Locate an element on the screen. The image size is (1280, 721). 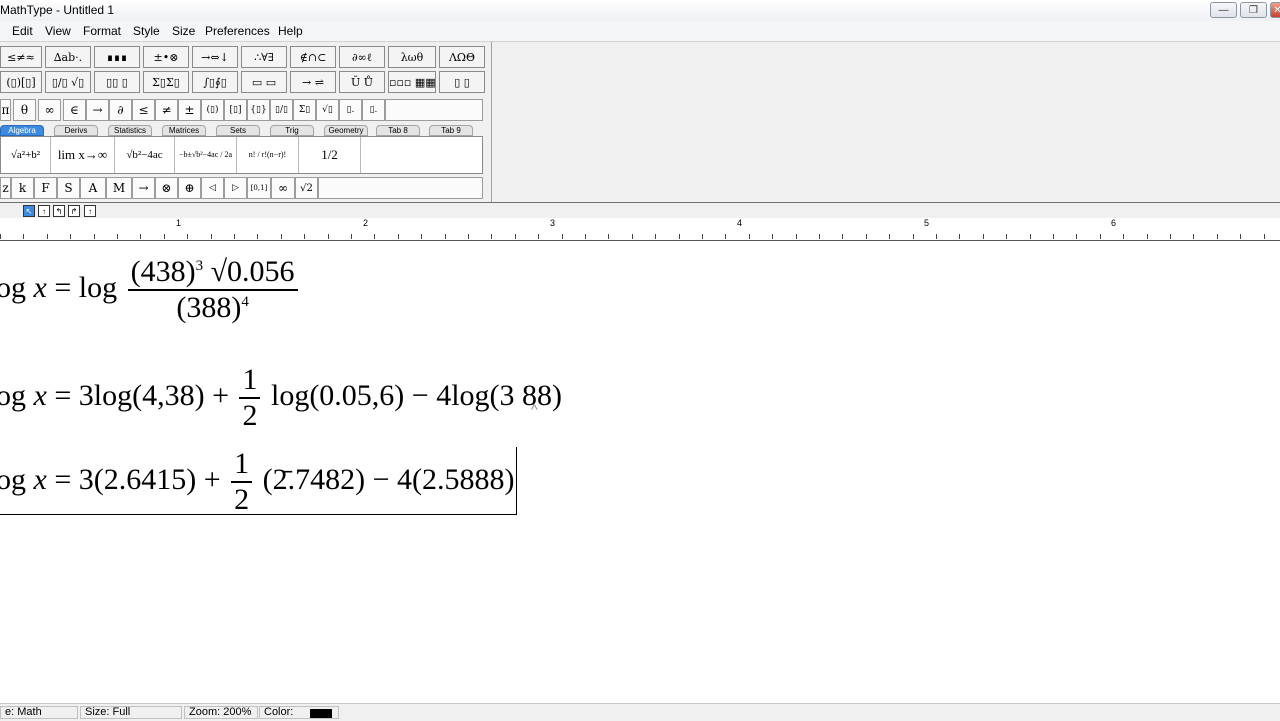
parentheses-button: (▯) is located at coordinates (212, 110).